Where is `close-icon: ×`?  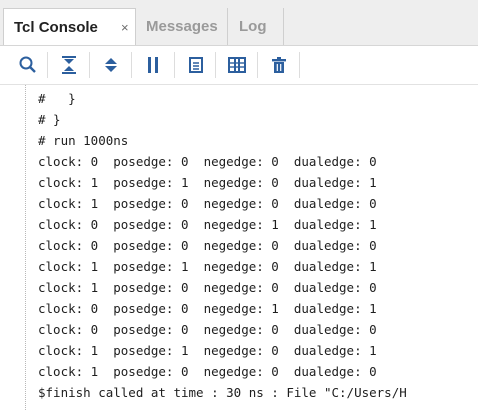
close-icon: × is located at coordinates (125, 28).